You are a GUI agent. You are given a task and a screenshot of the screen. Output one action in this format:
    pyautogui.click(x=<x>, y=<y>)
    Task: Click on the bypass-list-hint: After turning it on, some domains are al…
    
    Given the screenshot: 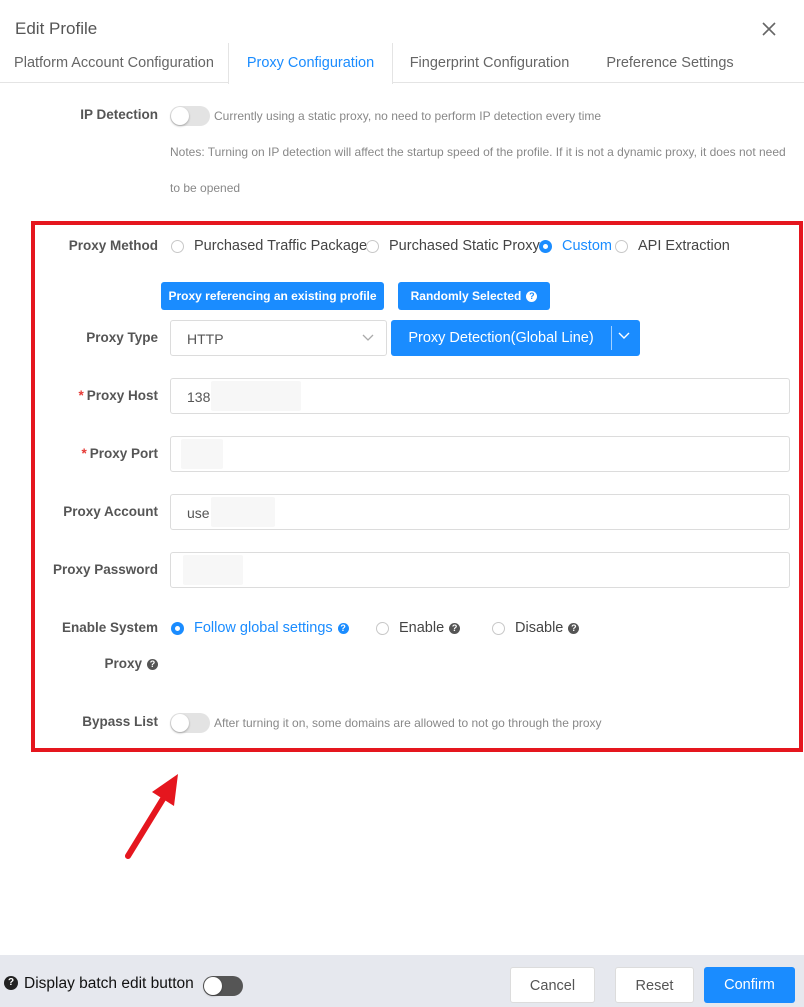 What is the action you would take?
    pyautogui.click(x=408, y=723)
    